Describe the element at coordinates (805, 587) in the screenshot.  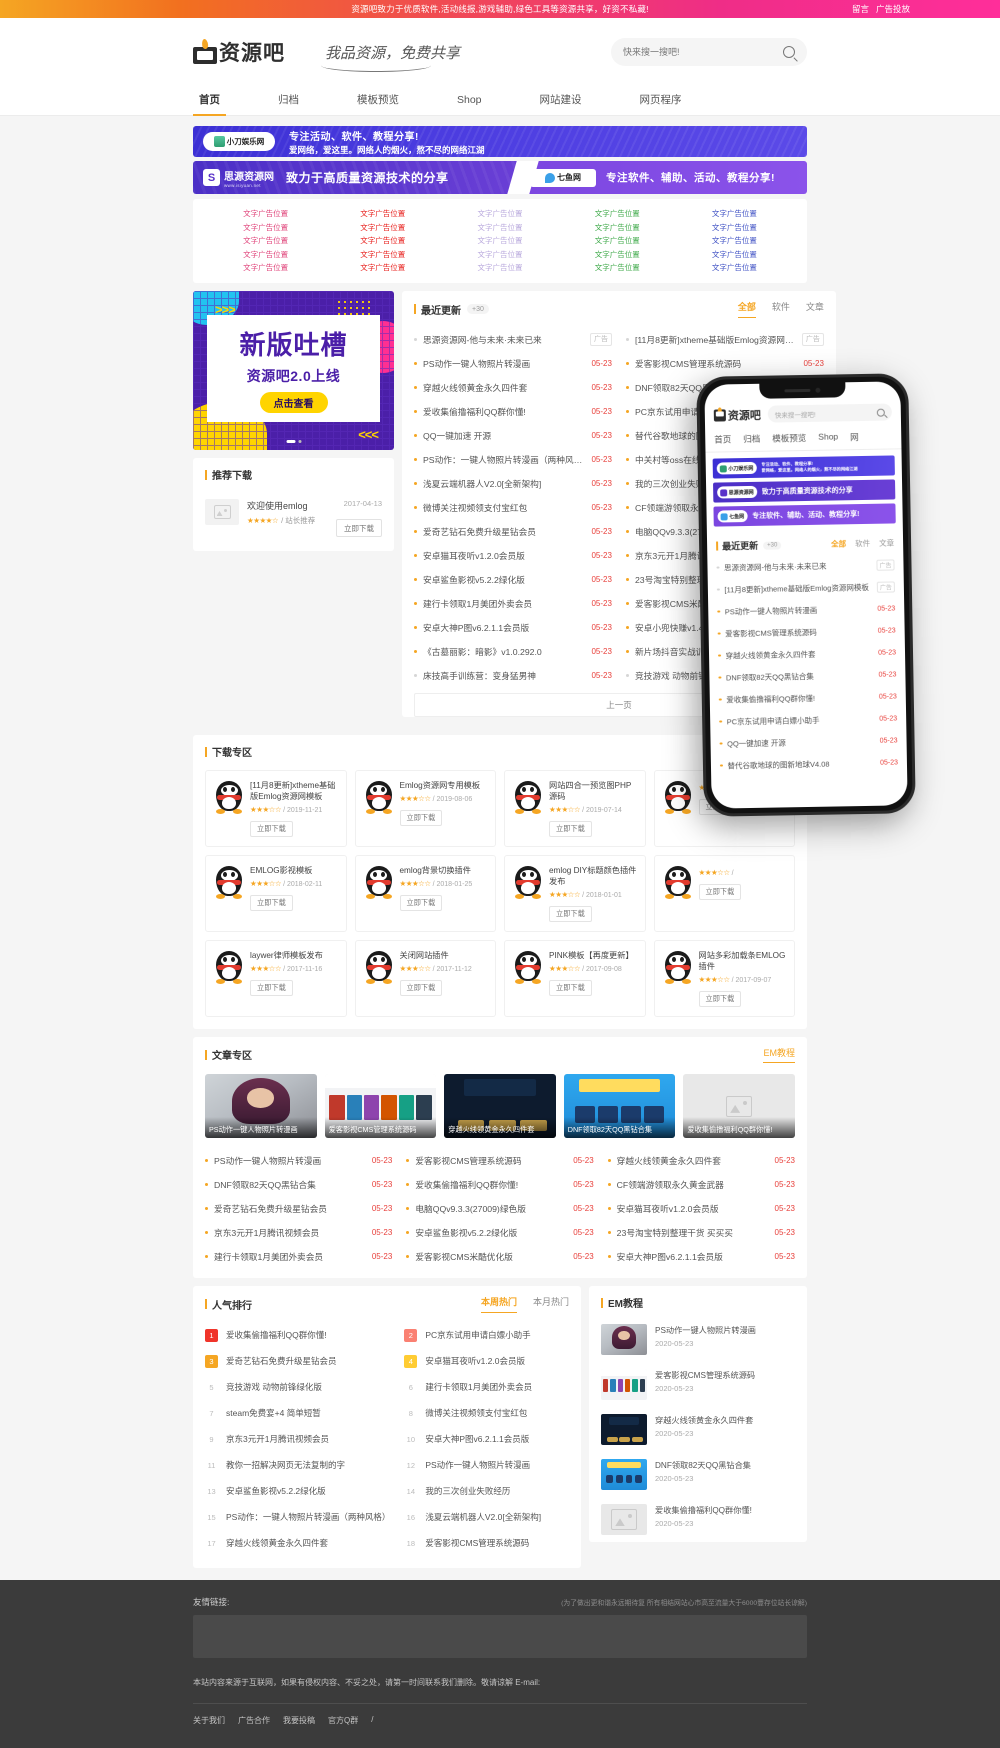
I see `phone-list-item: [11月8更新]xtheme基础版Emlog资源网模板 广告` at that location.